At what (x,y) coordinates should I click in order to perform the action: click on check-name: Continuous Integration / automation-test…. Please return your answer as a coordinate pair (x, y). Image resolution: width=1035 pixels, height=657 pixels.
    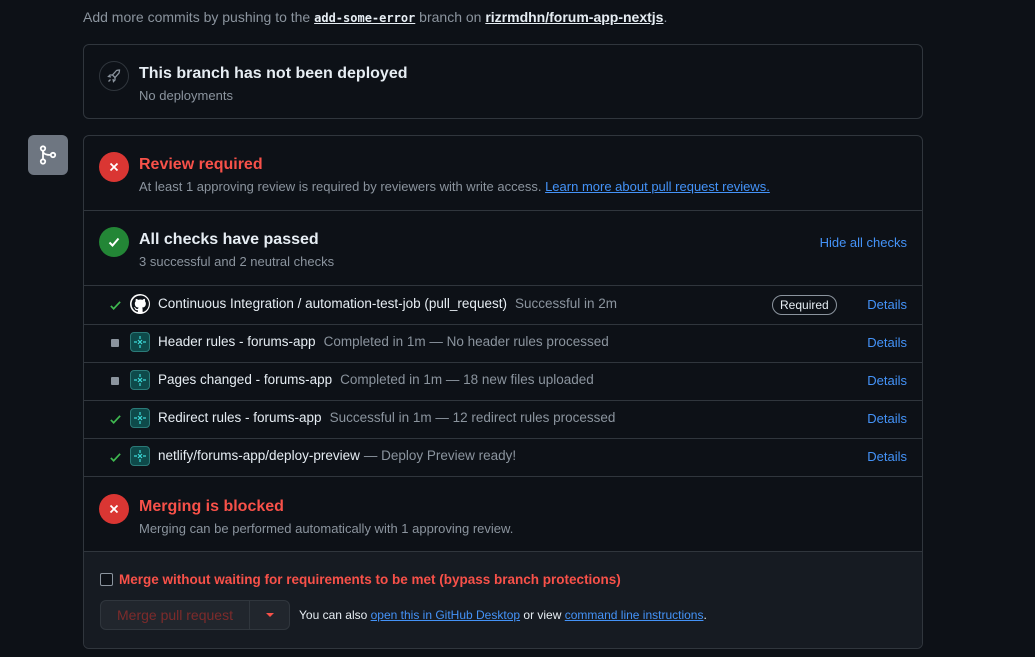
    Looking at the image, I should click on (332, 303).